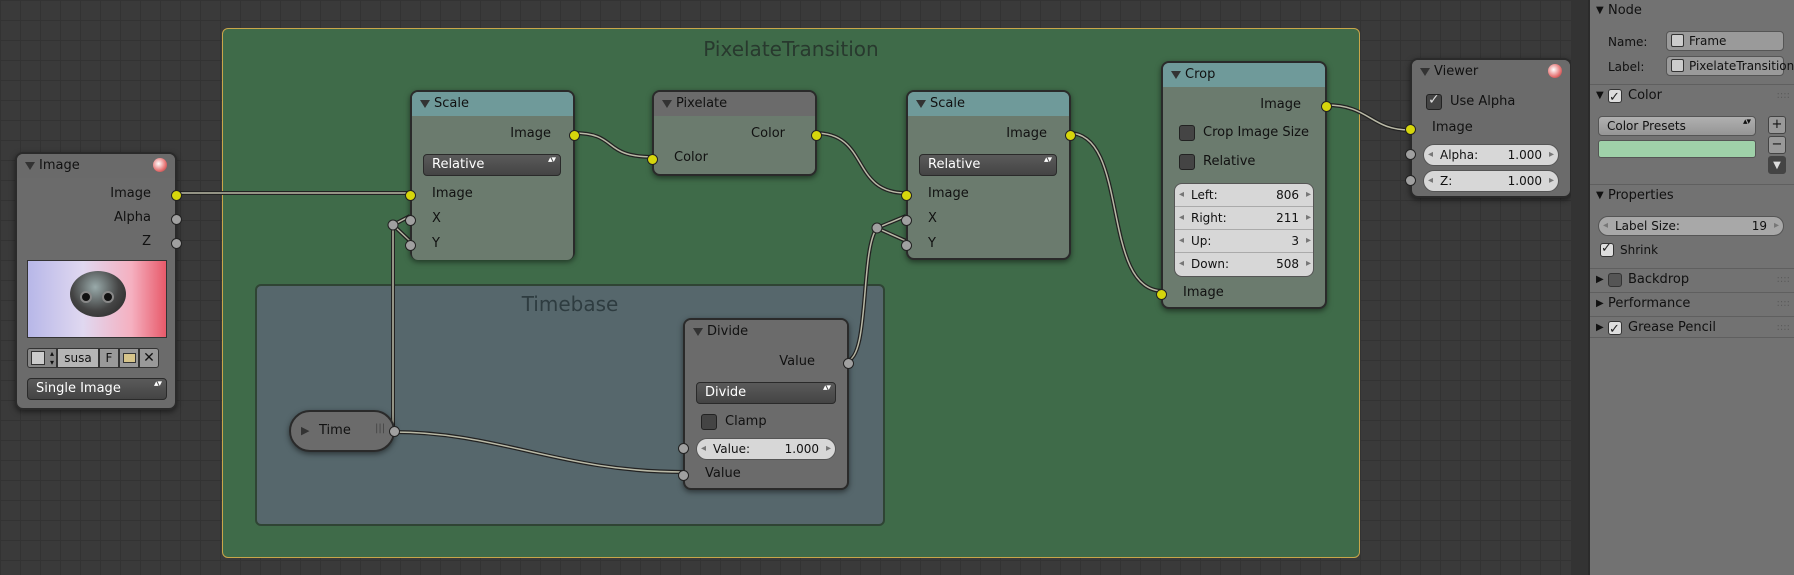 This screenshot has height=575, width=1794. I want to click on remove-preset-button: −, so click(1777, 145).